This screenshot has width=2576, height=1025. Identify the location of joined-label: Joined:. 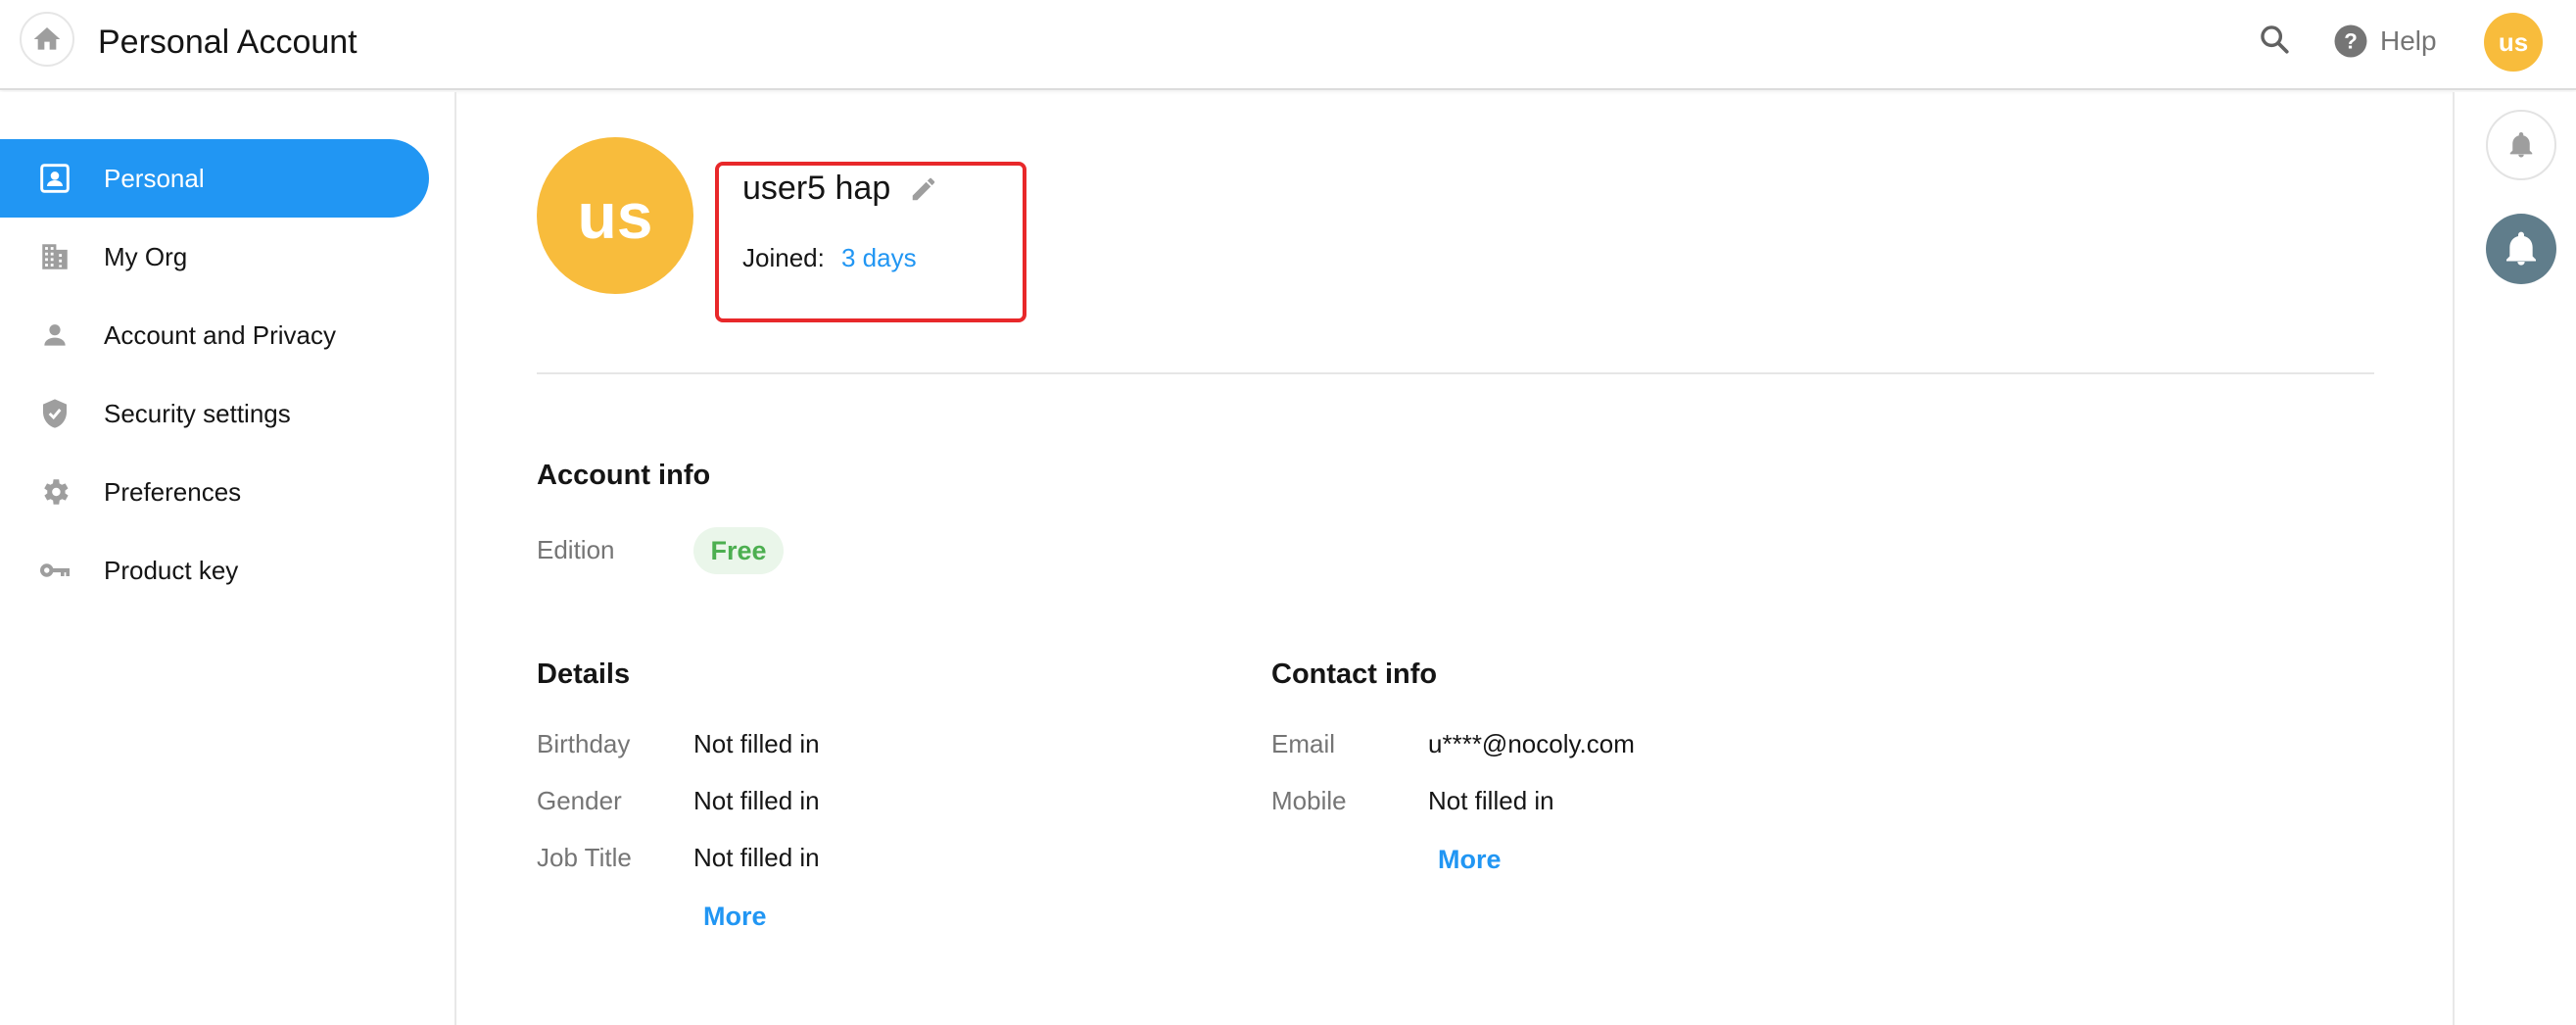
(783, 257).